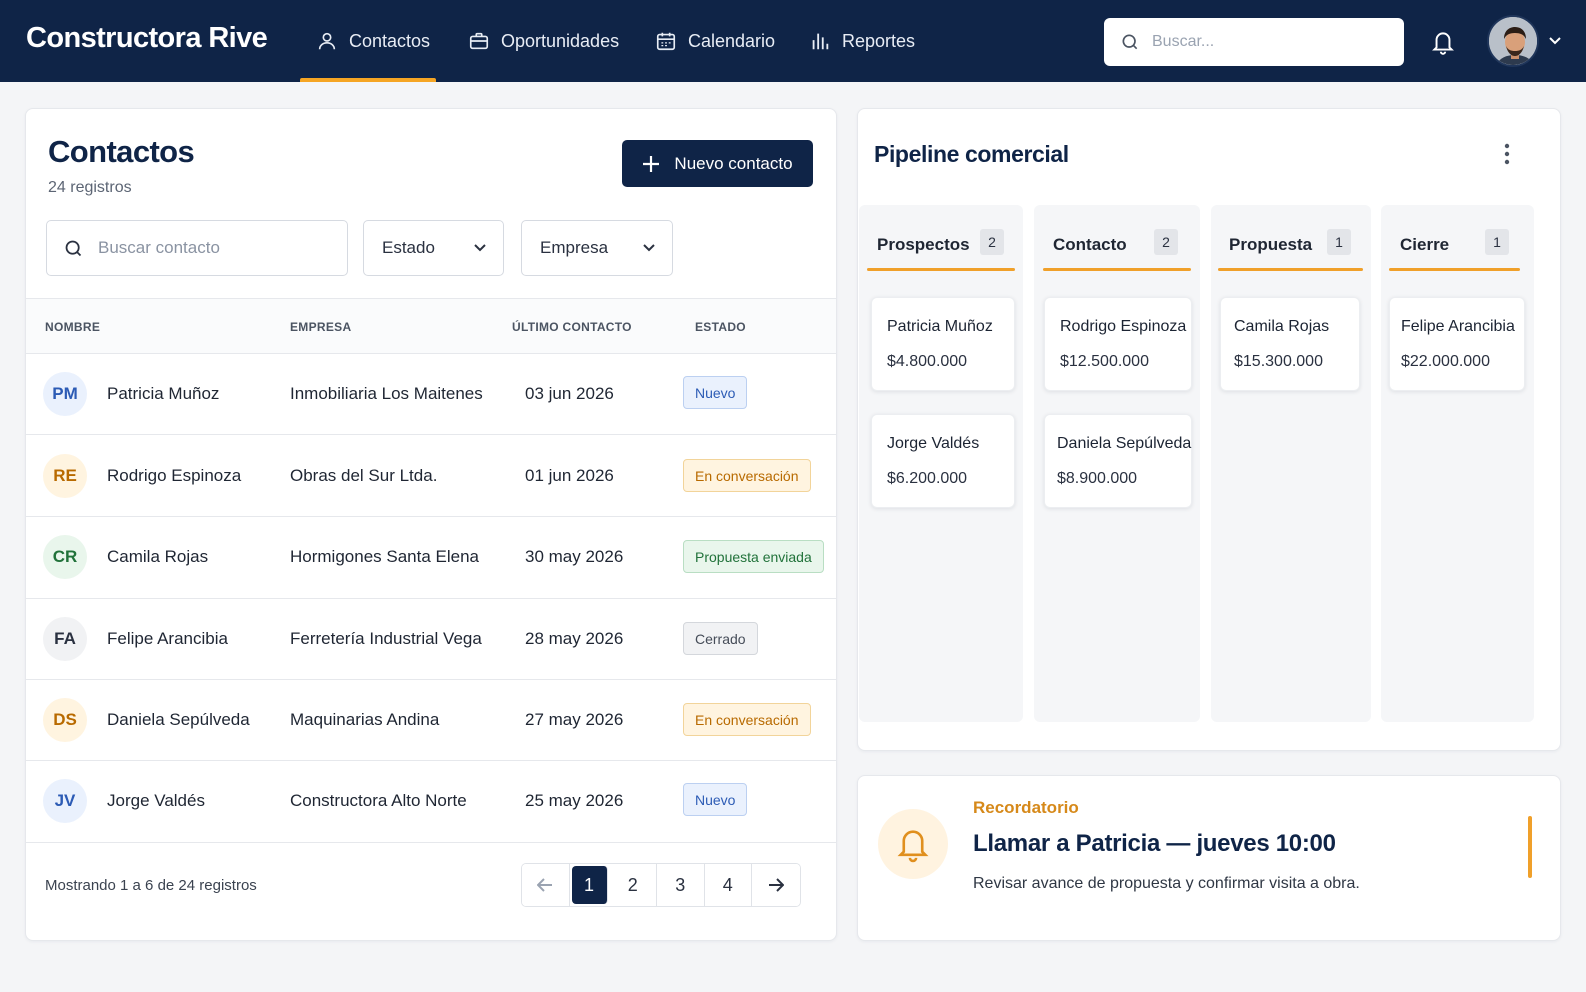 The height and width of the screenshot is (992, 1586). What do you see at coordinates (65, 394) in the screenshot?
I see `avatar: PM` at bounding box center [65, 394].